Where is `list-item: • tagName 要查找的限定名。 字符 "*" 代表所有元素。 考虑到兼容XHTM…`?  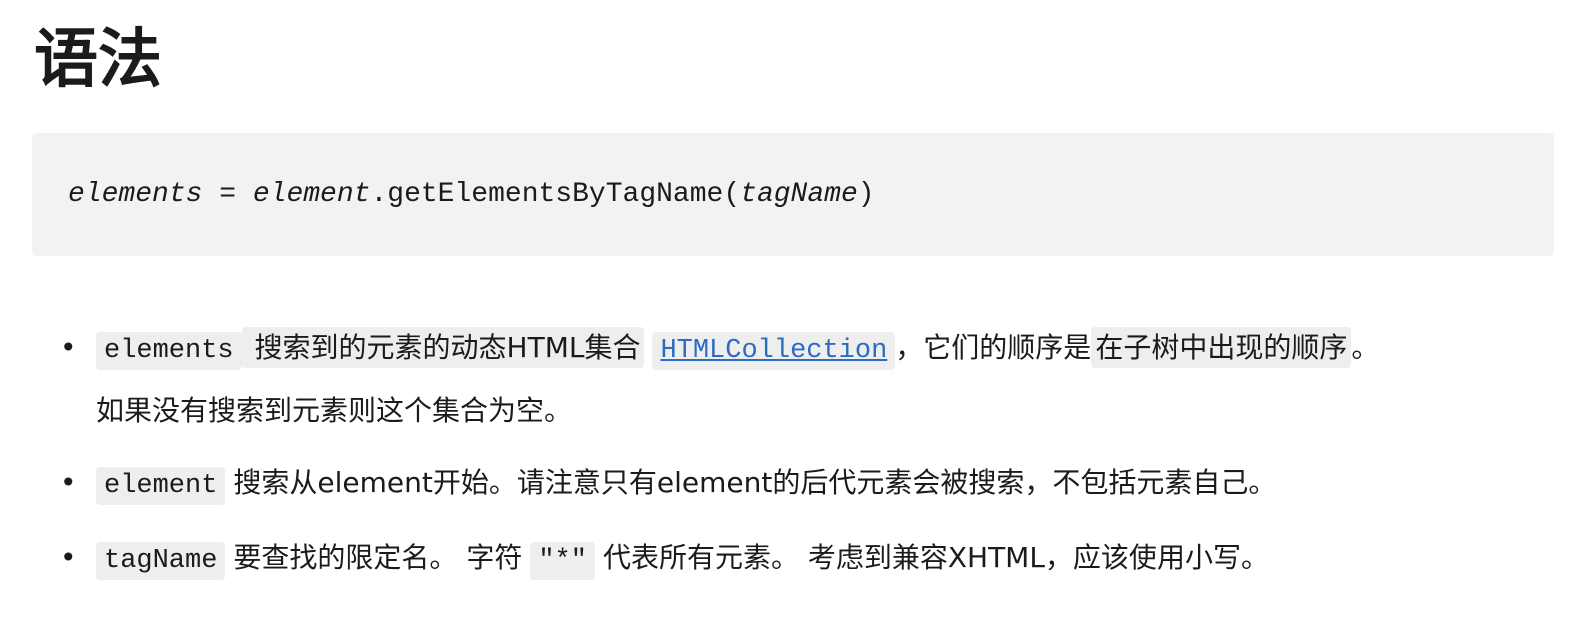
list-item: • tagName 要查找的限定名。 字符 "*" 代表所有元素。 考虑到兼容XHTM… is located at coordinates (806, 559).